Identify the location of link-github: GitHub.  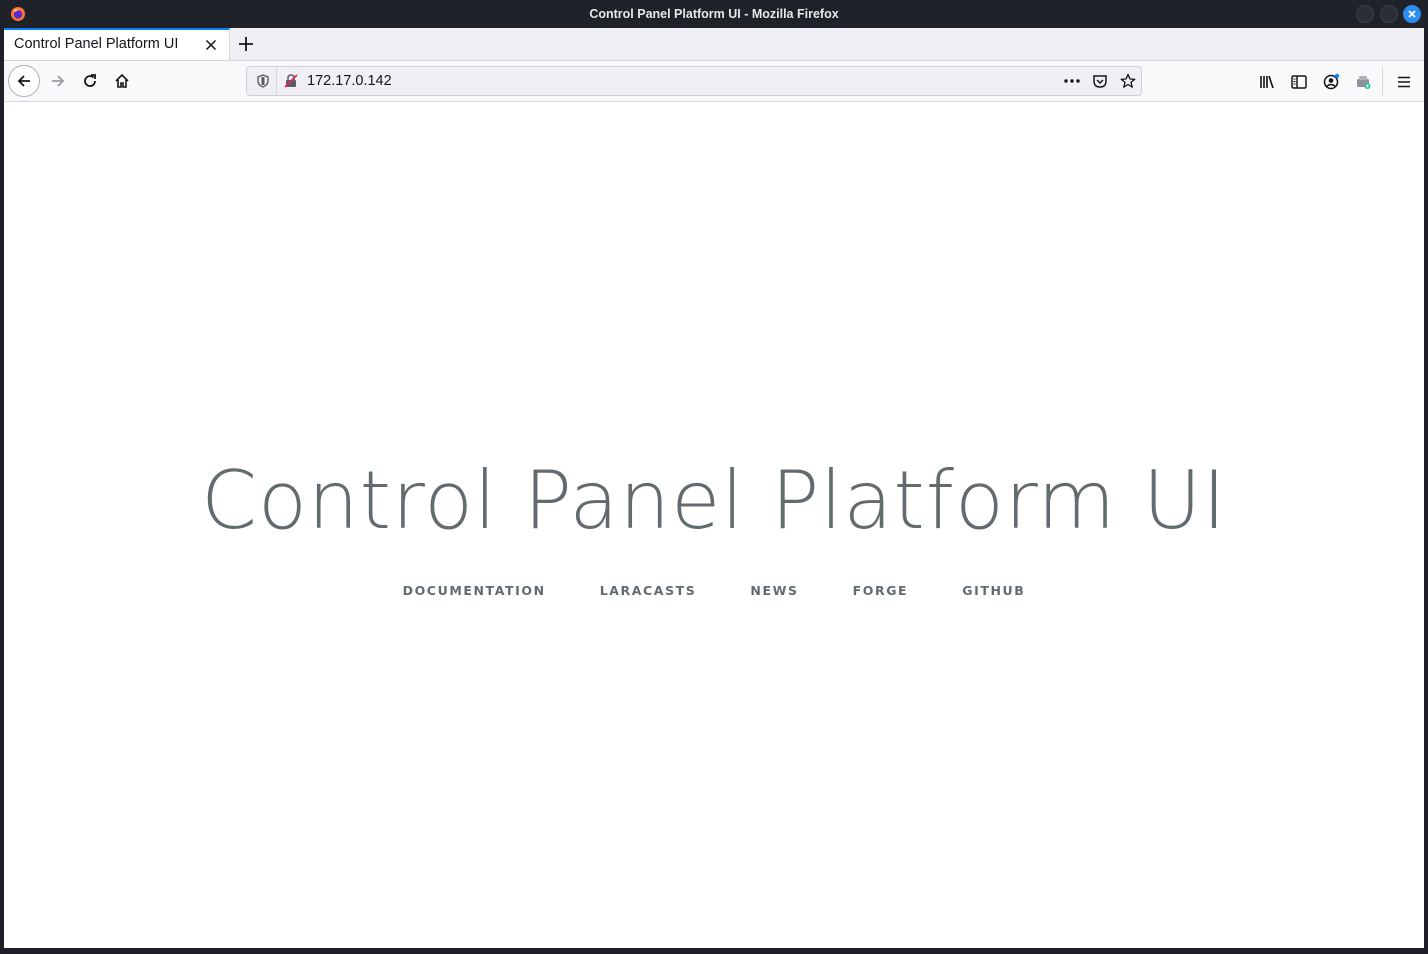
(993, 590).